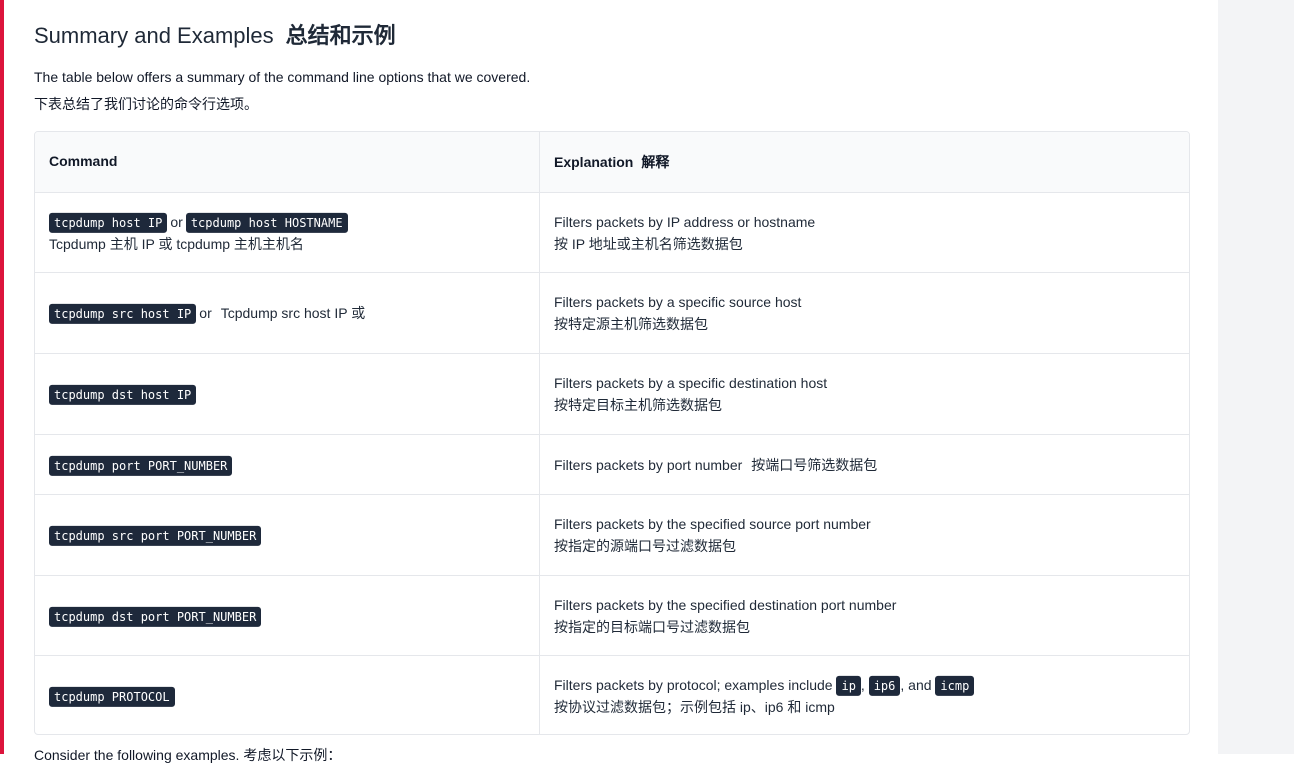 The width and height of the screenshot is (1294, 765). Describe the element at coordinates (287, 535) in the screenshot. I see `command-cell: tcpdump src port PORT_NUMBER` at that location.